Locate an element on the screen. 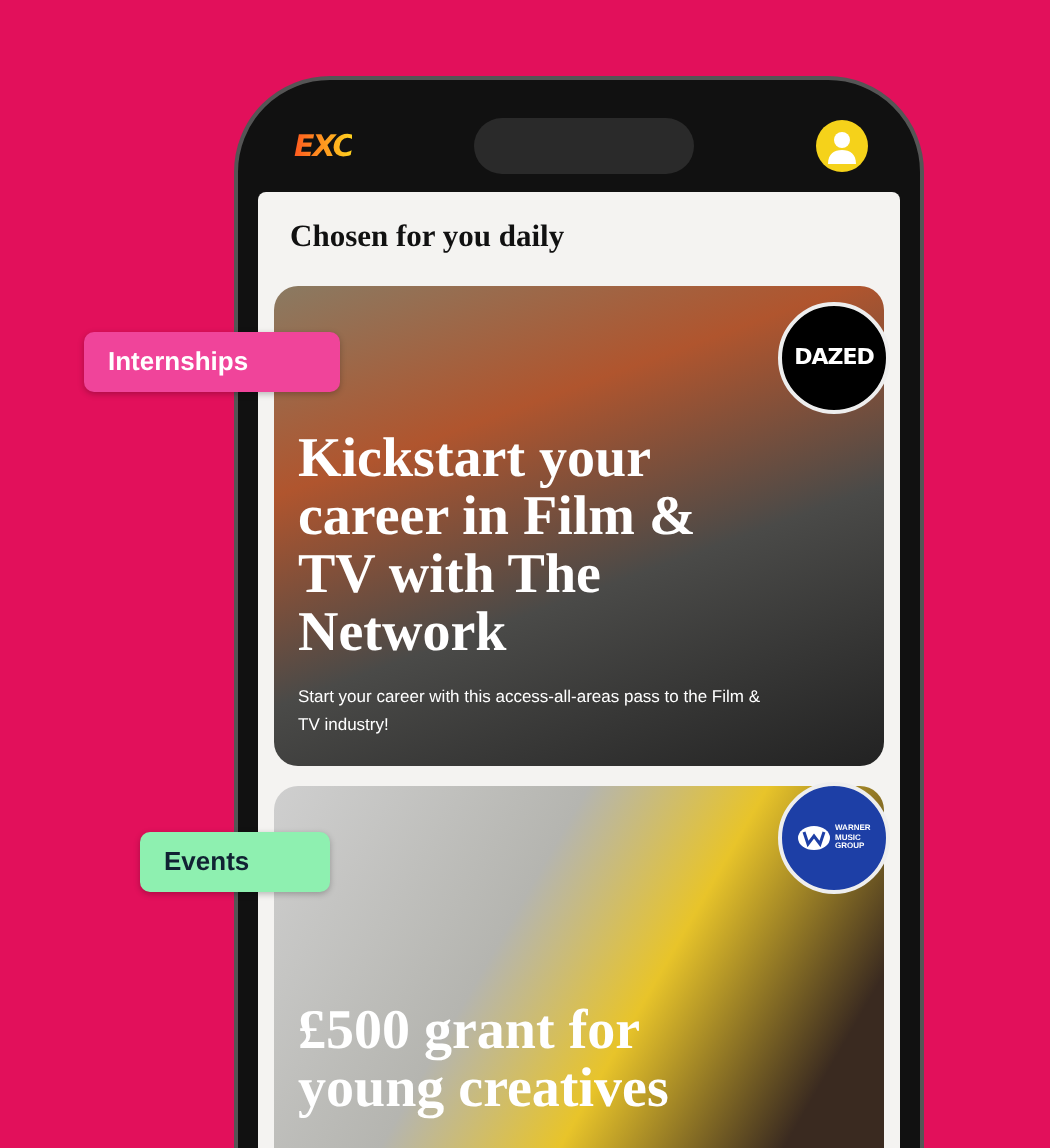 The width and height of the screenshot is (1050, 1148). avatar-icon is located at coordinates (841, 146).